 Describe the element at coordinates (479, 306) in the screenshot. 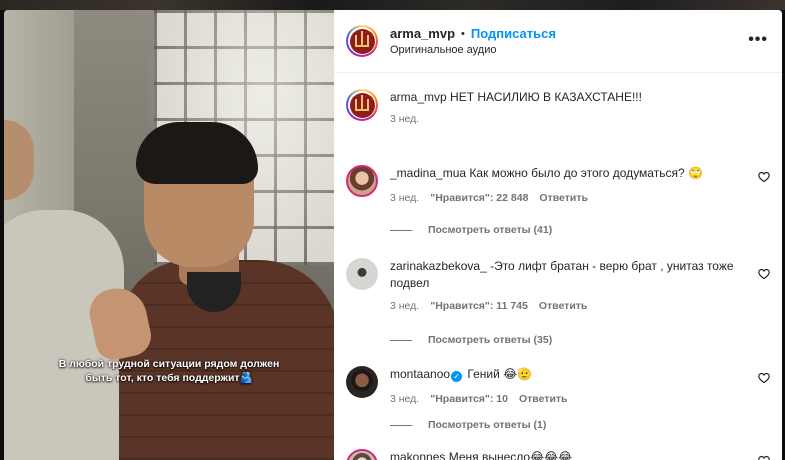

I see `comment-likes: "Нравится": 11 745` at that location.